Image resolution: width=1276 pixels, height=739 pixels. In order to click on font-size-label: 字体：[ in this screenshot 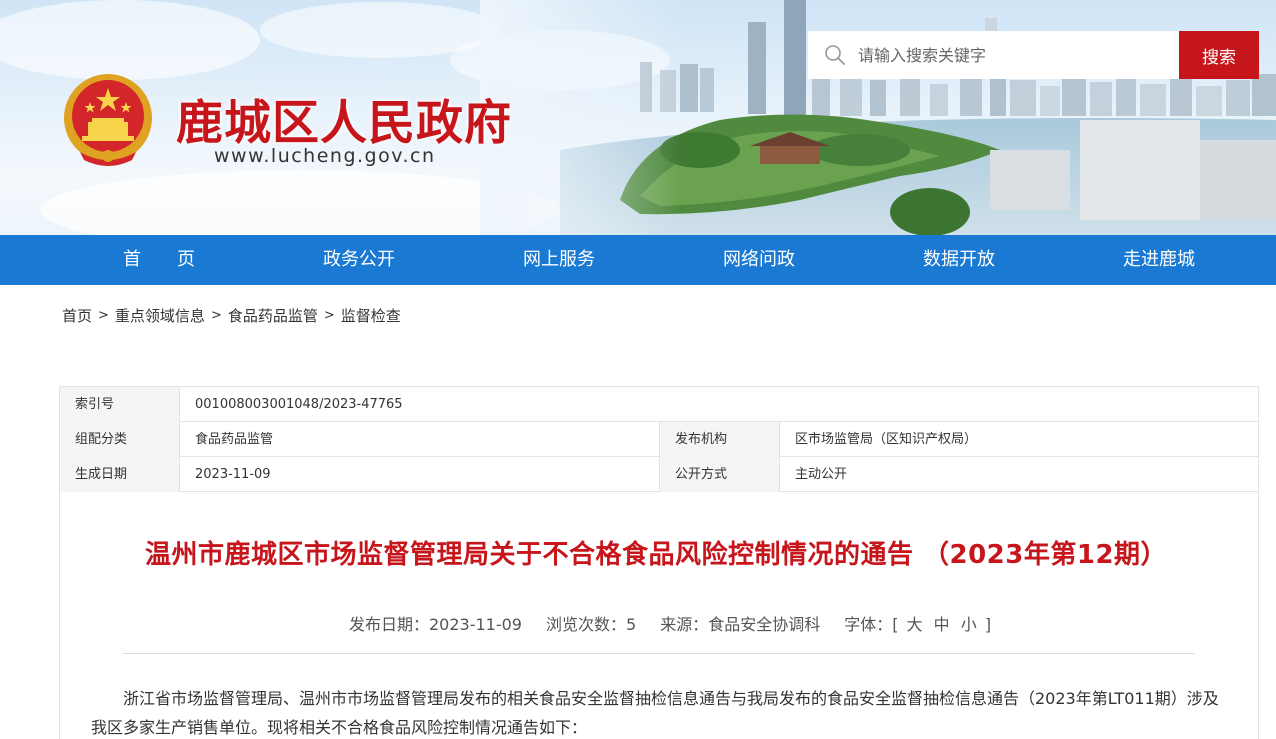, I will do `click(871, 624)`.